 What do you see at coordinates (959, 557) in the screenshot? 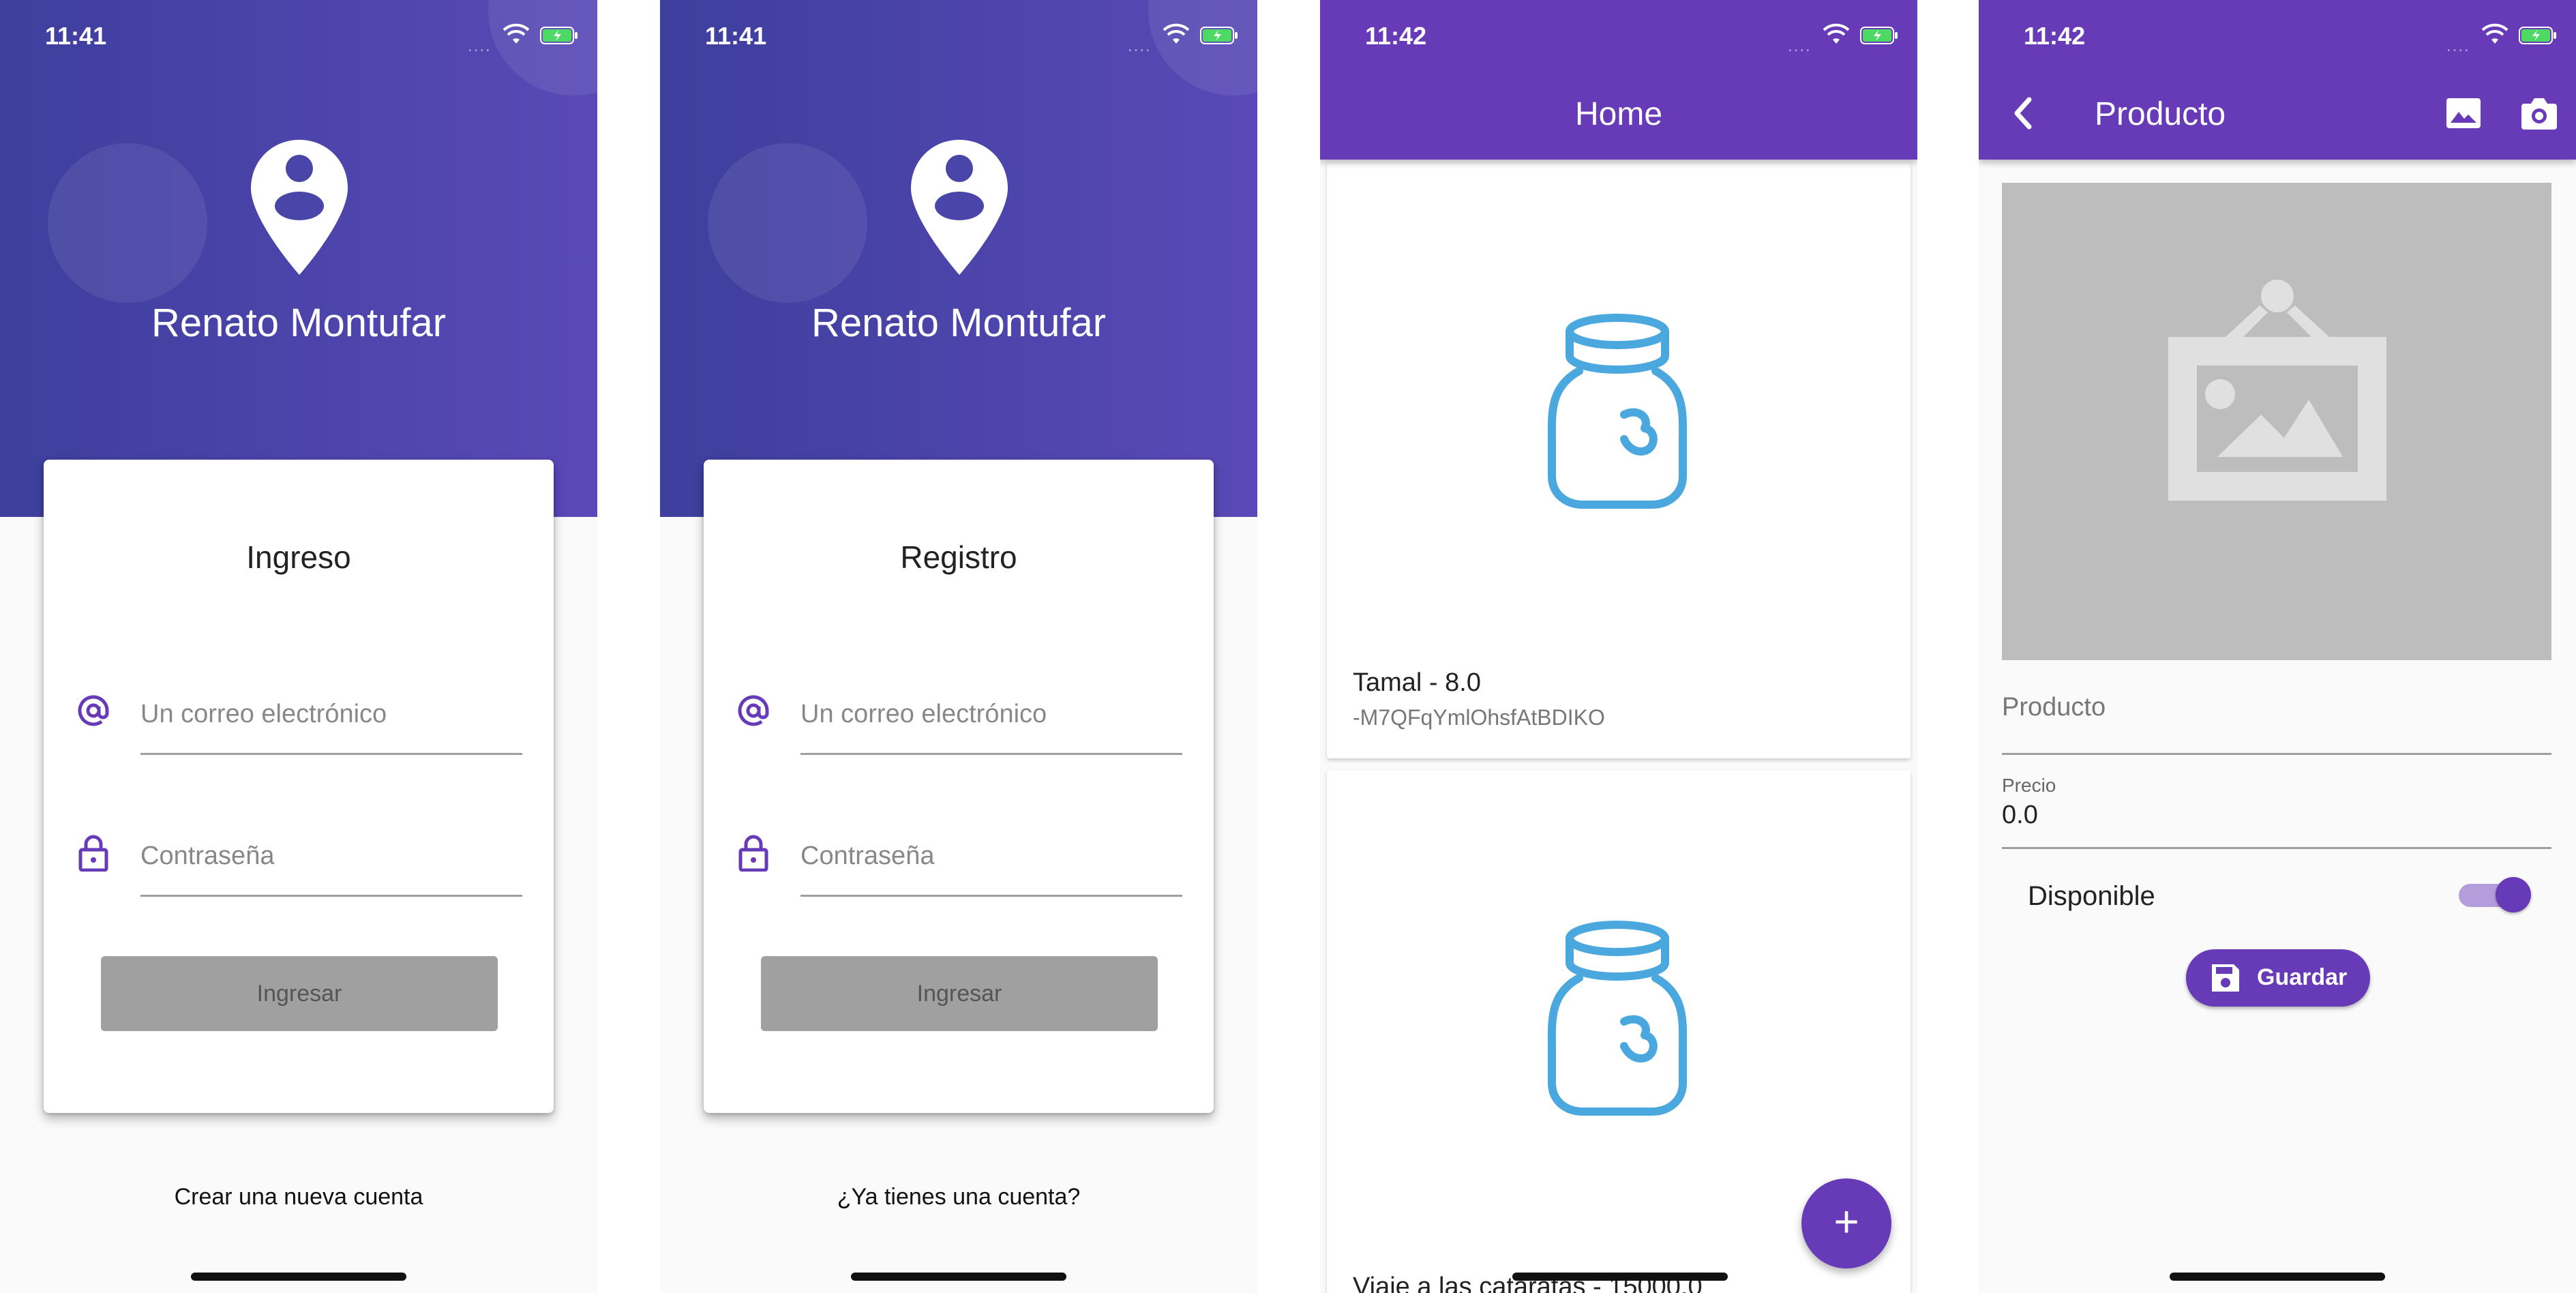
I see `form-title: Registro` at bounding box center [959, 557].